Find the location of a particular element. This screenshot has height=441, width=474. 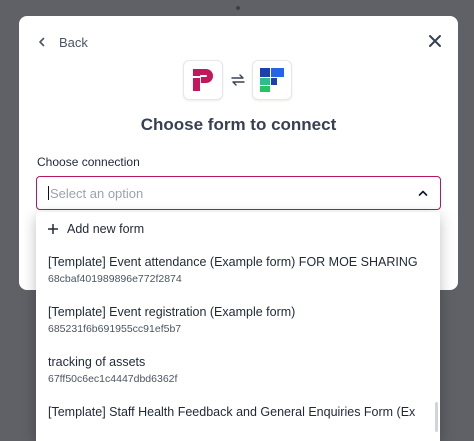

plus-icon is located at coordinates (53, 229).